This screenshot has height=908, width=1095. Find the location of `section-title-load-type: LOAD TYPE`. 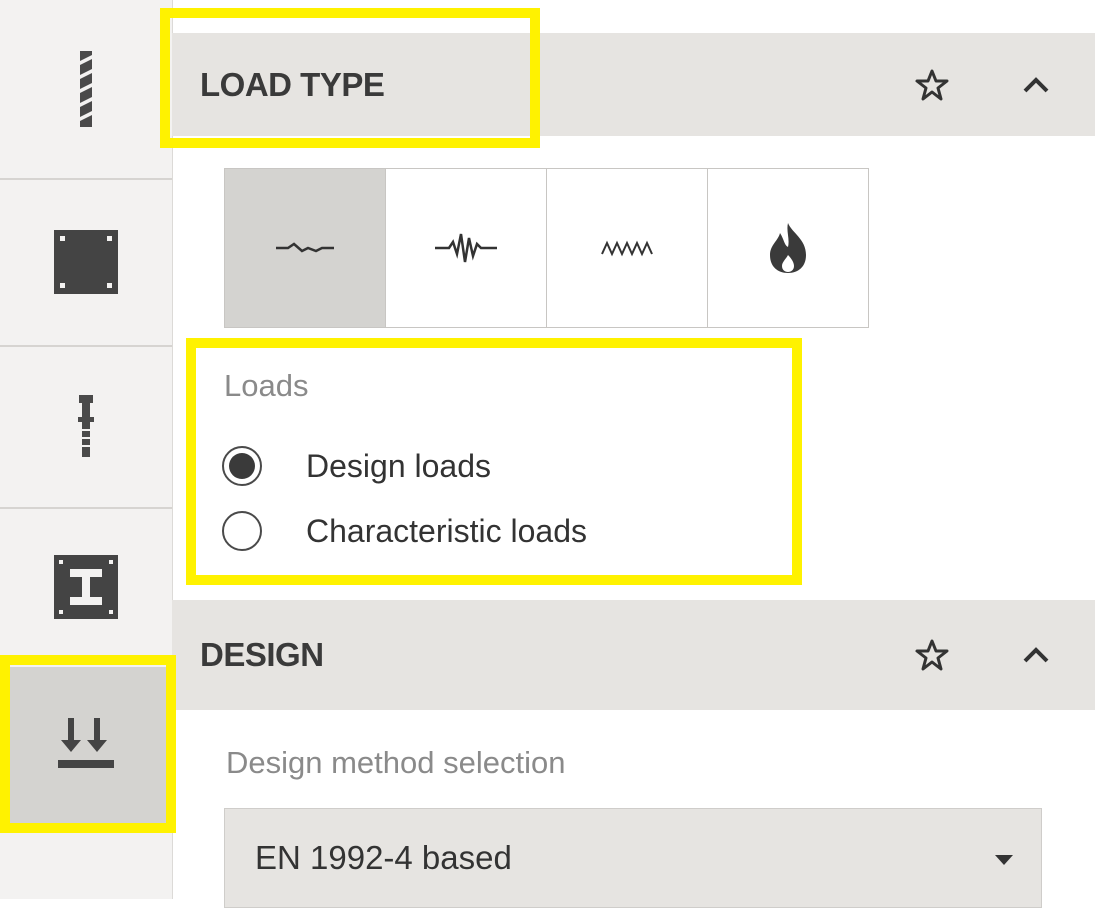

section-title-load-type: LOAD TYPE is located at coordinates (292, 84).